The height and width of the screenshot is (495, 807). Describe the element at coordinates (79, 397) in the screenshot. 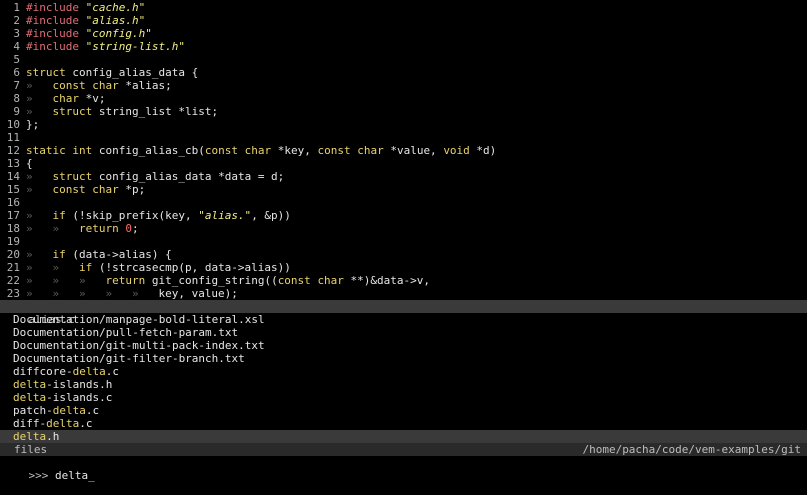

I see `file-name-part: -islands.c` at that location.